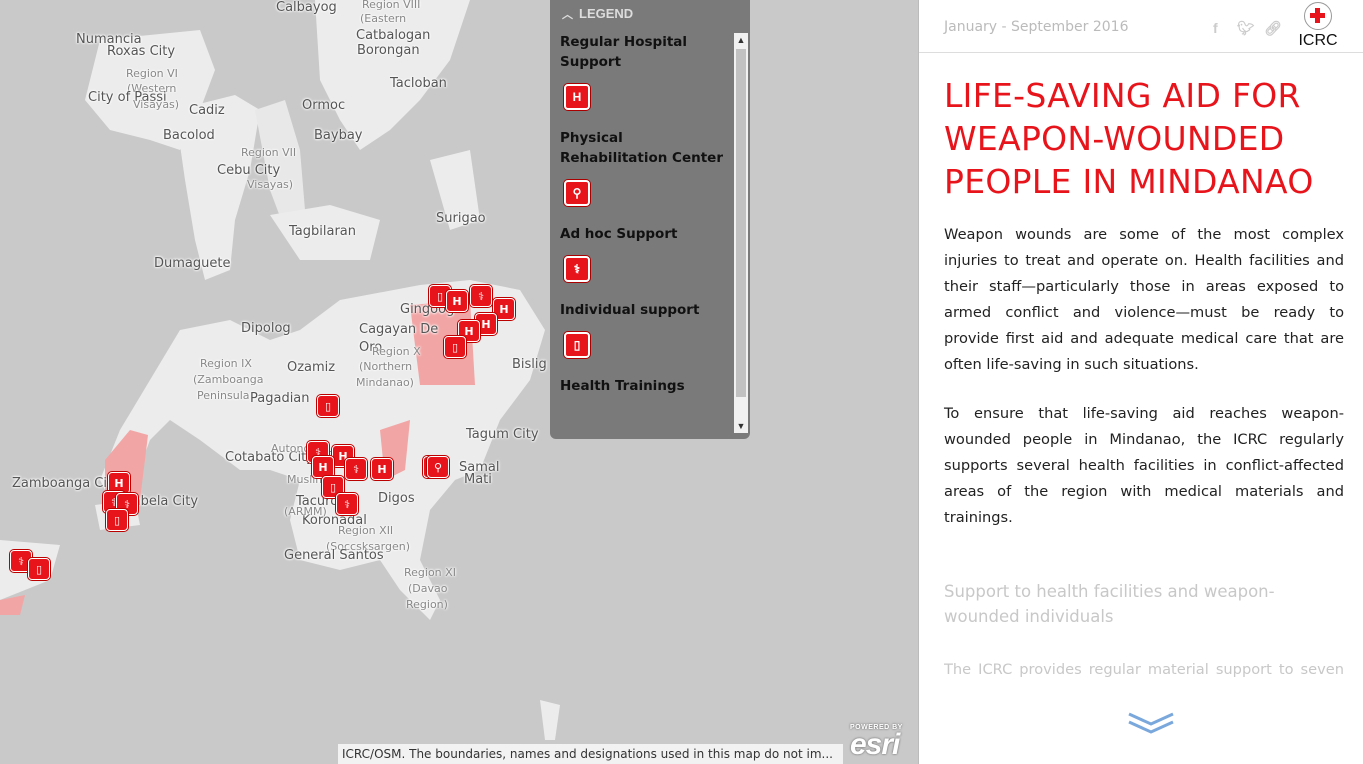  What do you see at coordinates (386, 366) in the screenshot?
I see `map-place-label: (Northern` at bounding box center [386, 366].